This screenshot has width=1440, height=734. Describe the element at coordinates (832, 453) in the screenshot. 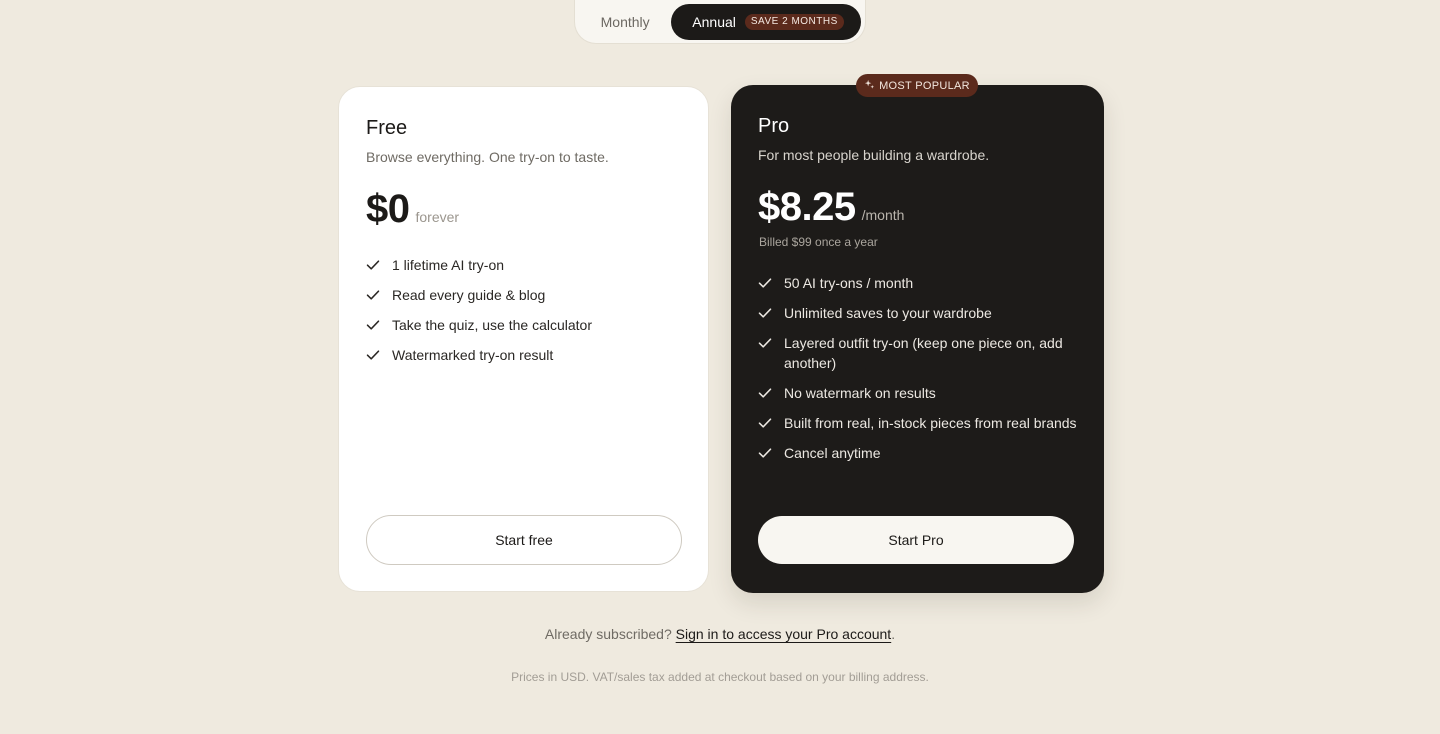

I see `feature-text: Cancel anytime` at that location.